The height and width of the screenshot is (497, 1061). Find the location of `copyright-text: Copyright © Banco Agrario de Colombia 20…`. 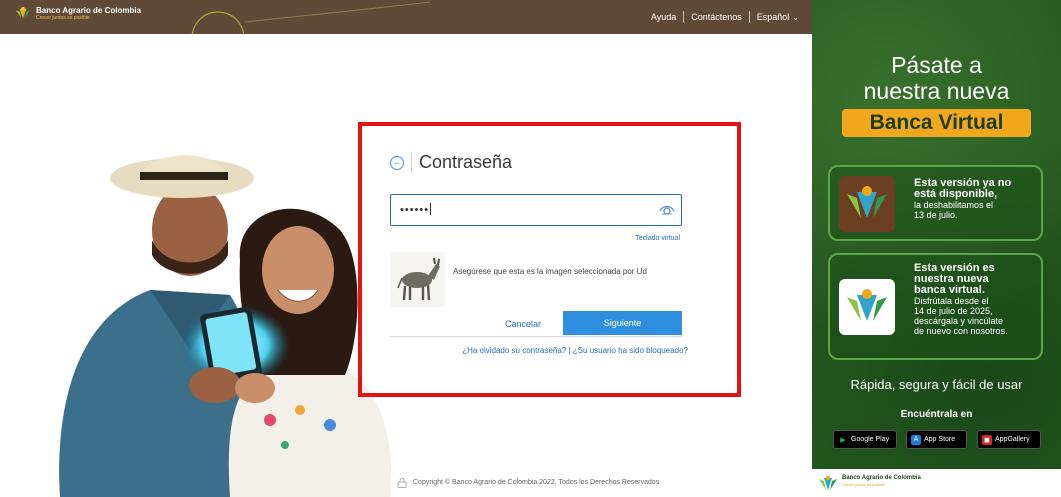

copyright-text: Copyright © Banco Agrario de Colombia 20… is located at coordinates (536, 482).